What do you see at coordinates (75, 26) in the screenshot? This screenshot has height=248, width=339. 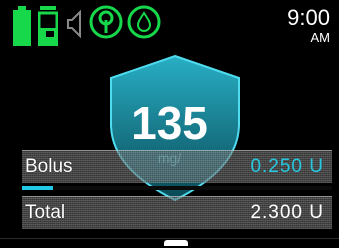 I see `speaker-muted-icon` at bounding box center [75, 26].